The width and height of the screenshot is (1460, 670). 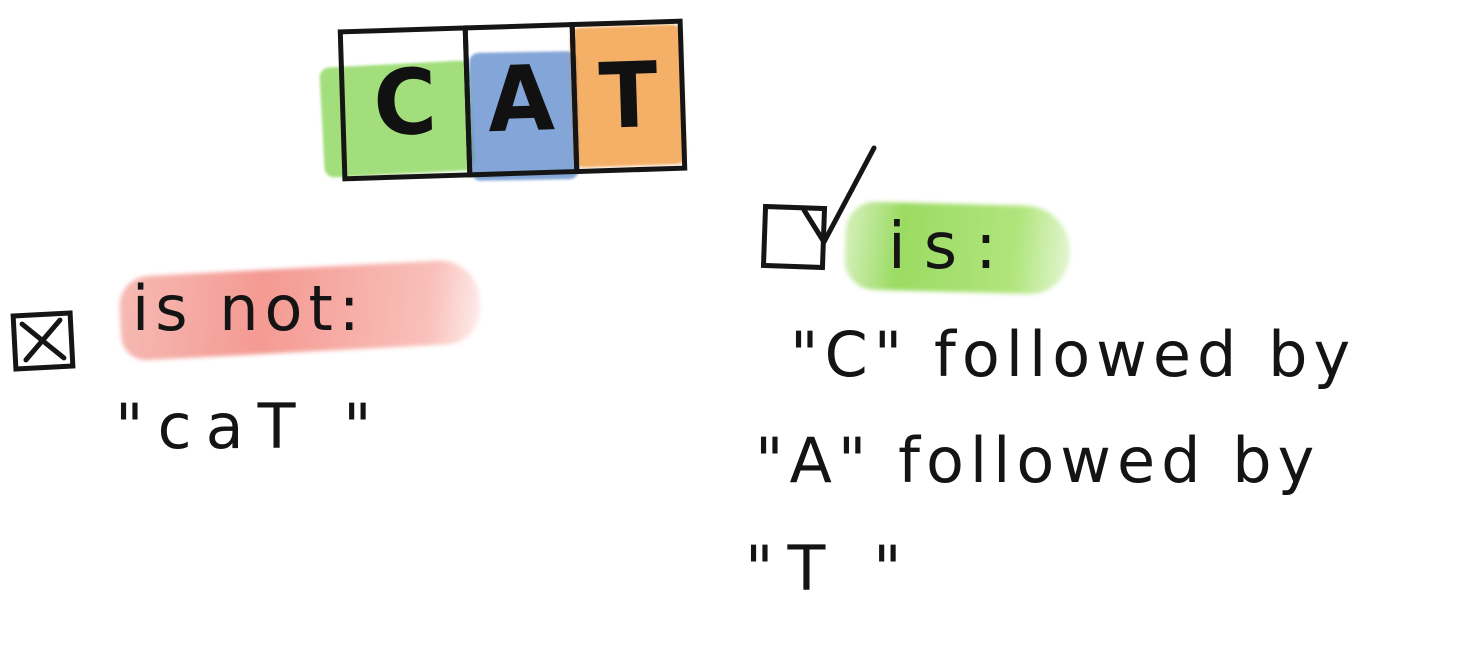 What do you see at coordinates (1073, 354) in the screenshot?
I see `is-line-1: "C" followed by` at bounding box center [1073, 354].